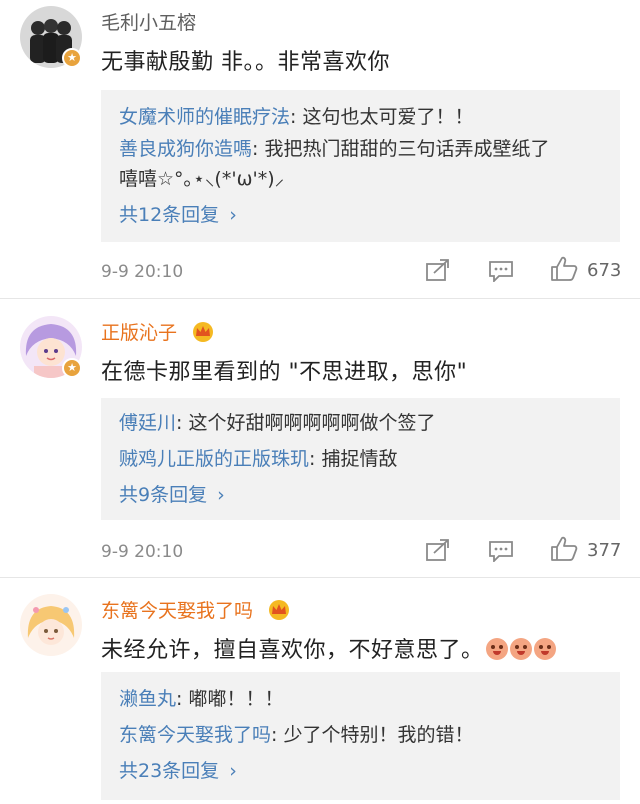  I want to click on reply-username: 女魔术师的催眠疗法, so click(204, 117).